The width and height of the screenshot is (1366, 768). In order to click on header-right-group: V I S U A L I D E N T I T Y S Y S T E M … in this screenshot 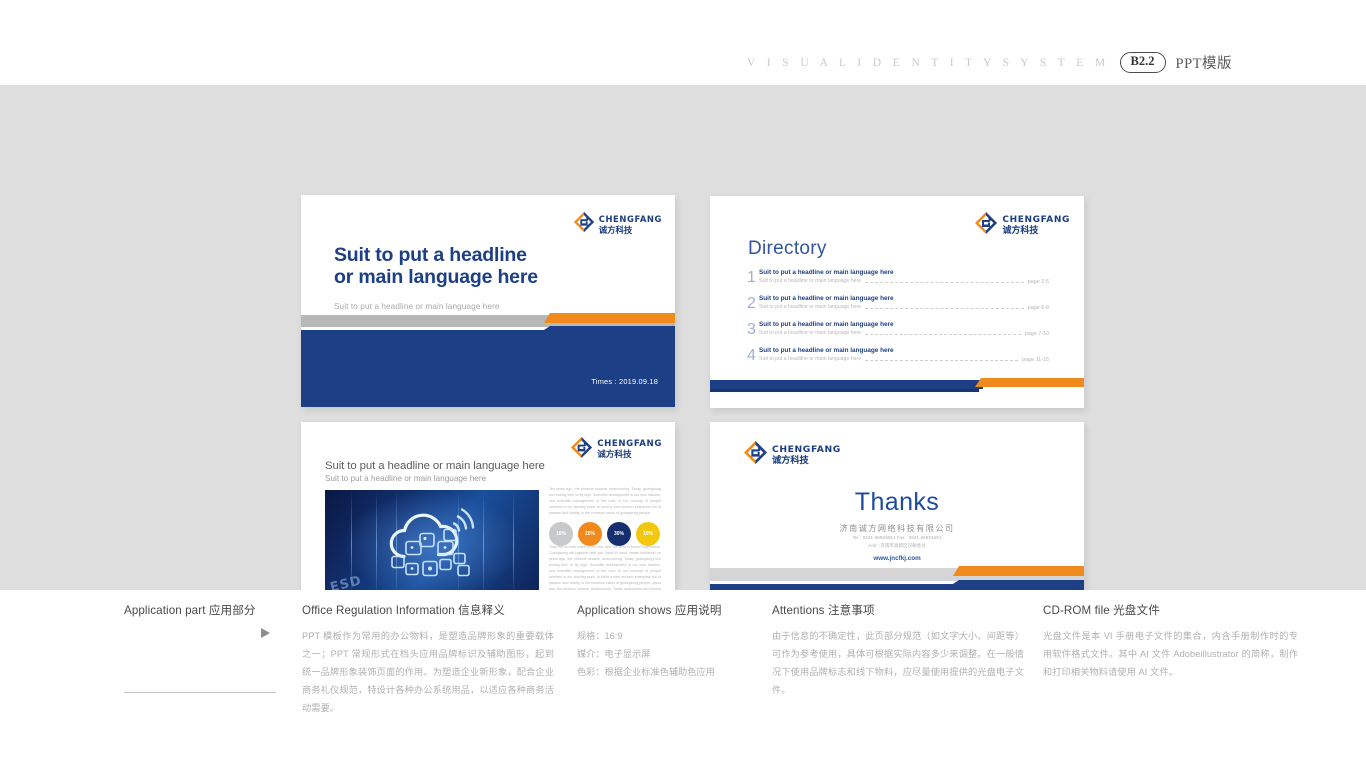, I will do `click(989, 62)`.